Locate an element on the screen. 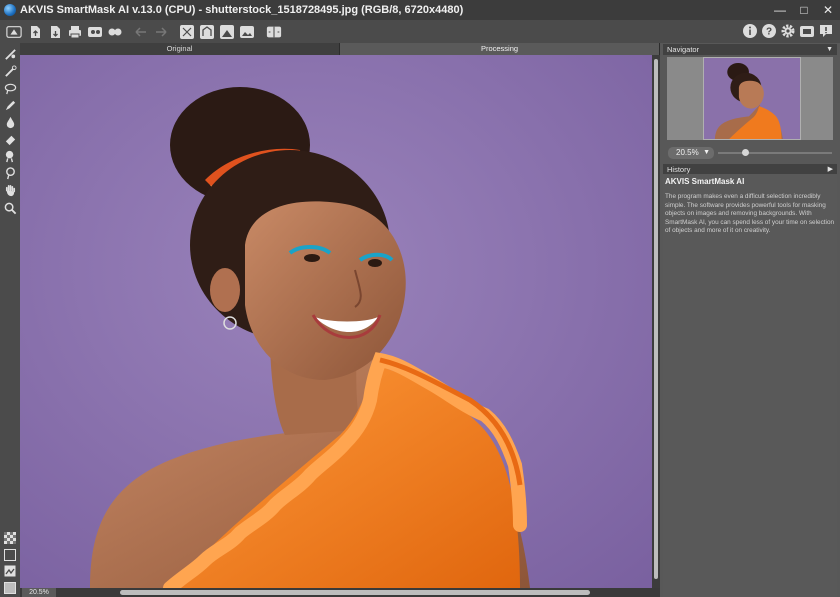  settings-icon is located at coordinates (788, 31).